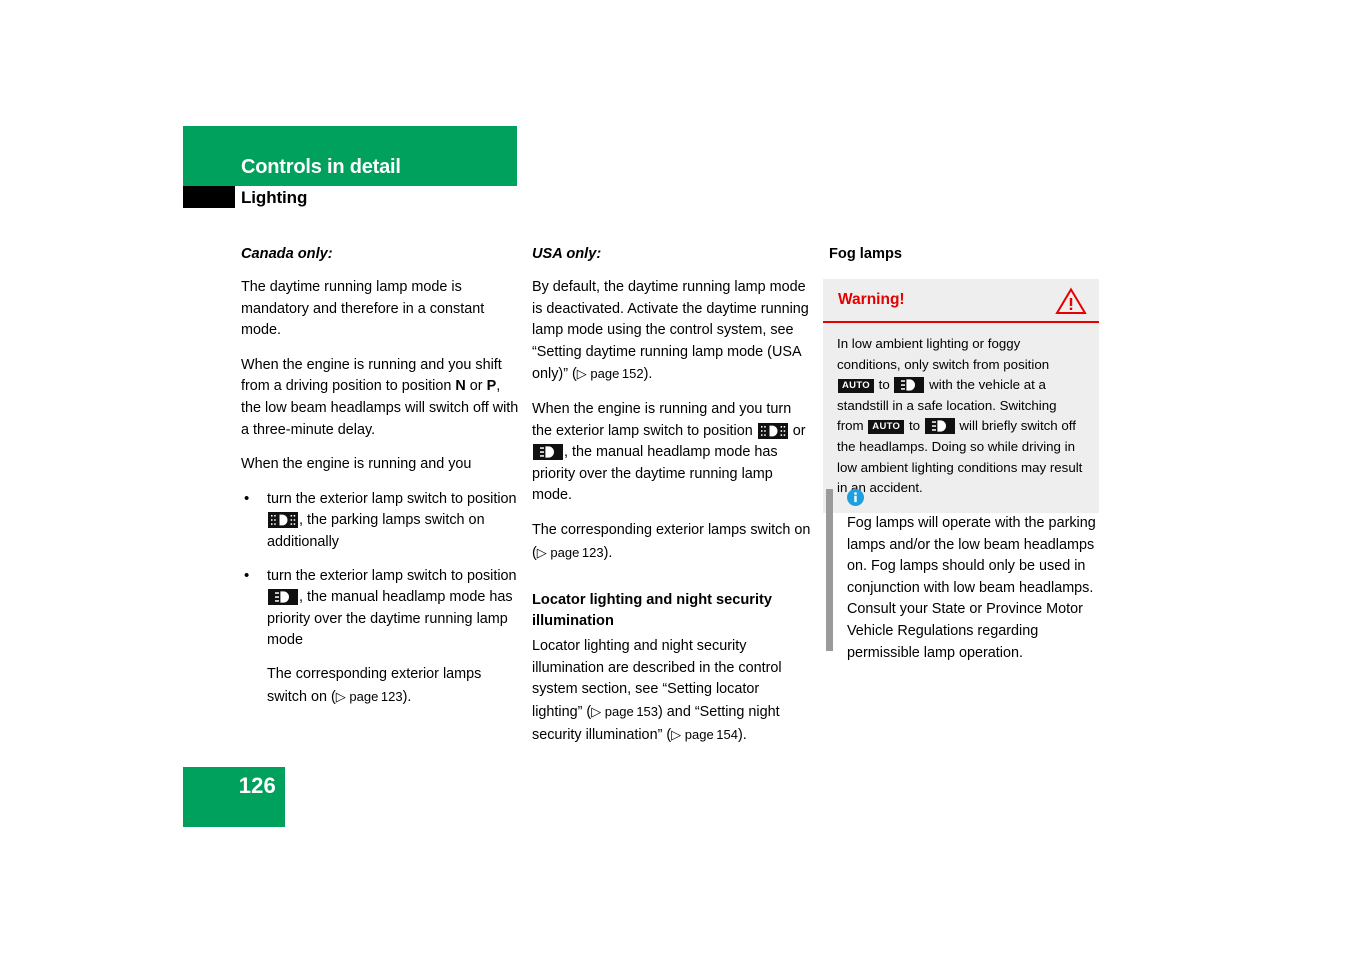 Image resolution: width=1351 pixels, height=954 pixels. I want to click on section-title: Lighting, so click(274, 197).